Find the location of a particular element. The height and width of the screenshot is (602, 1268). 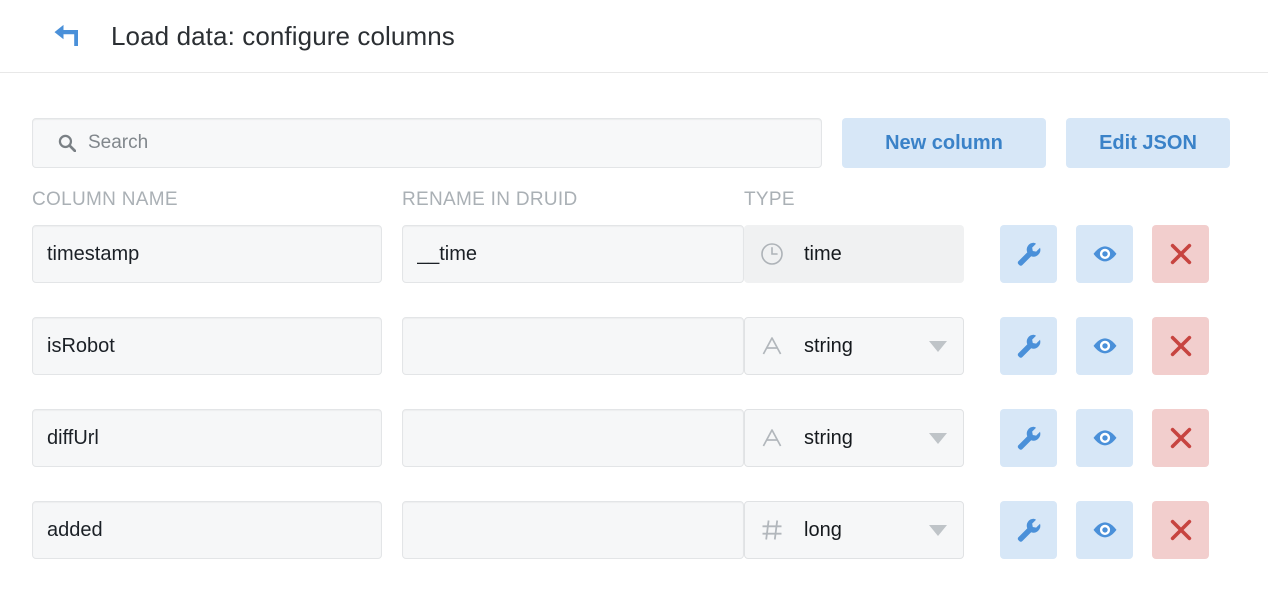

search-input is located at coordinates (427, 143).